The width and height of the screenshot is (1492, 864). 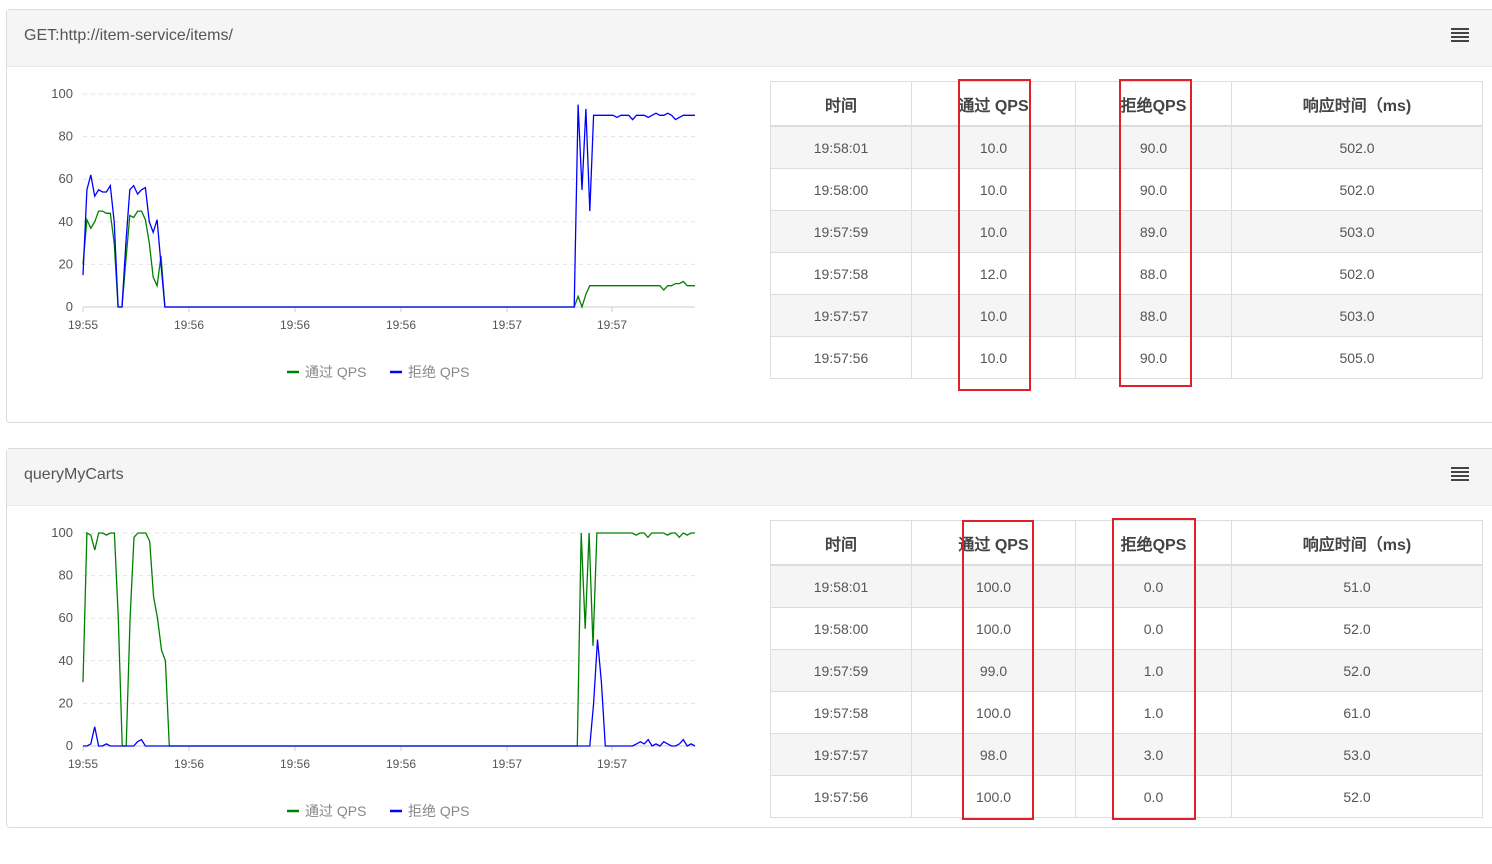 I want to click on cell-block-qps: 3.0, so click(x=1153, y=754).